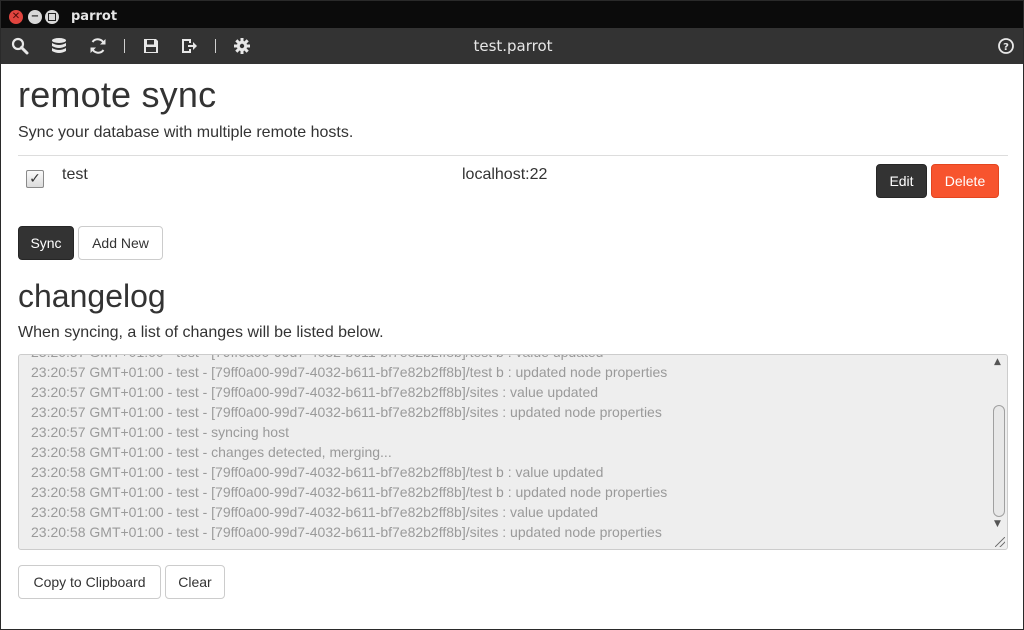 The height and width of the screenshot is (630, 1024). What do you see at coordinates (1000, 542) in the screenshot?
I see `resize-grip-icon` at bounding box center [1000, 542].